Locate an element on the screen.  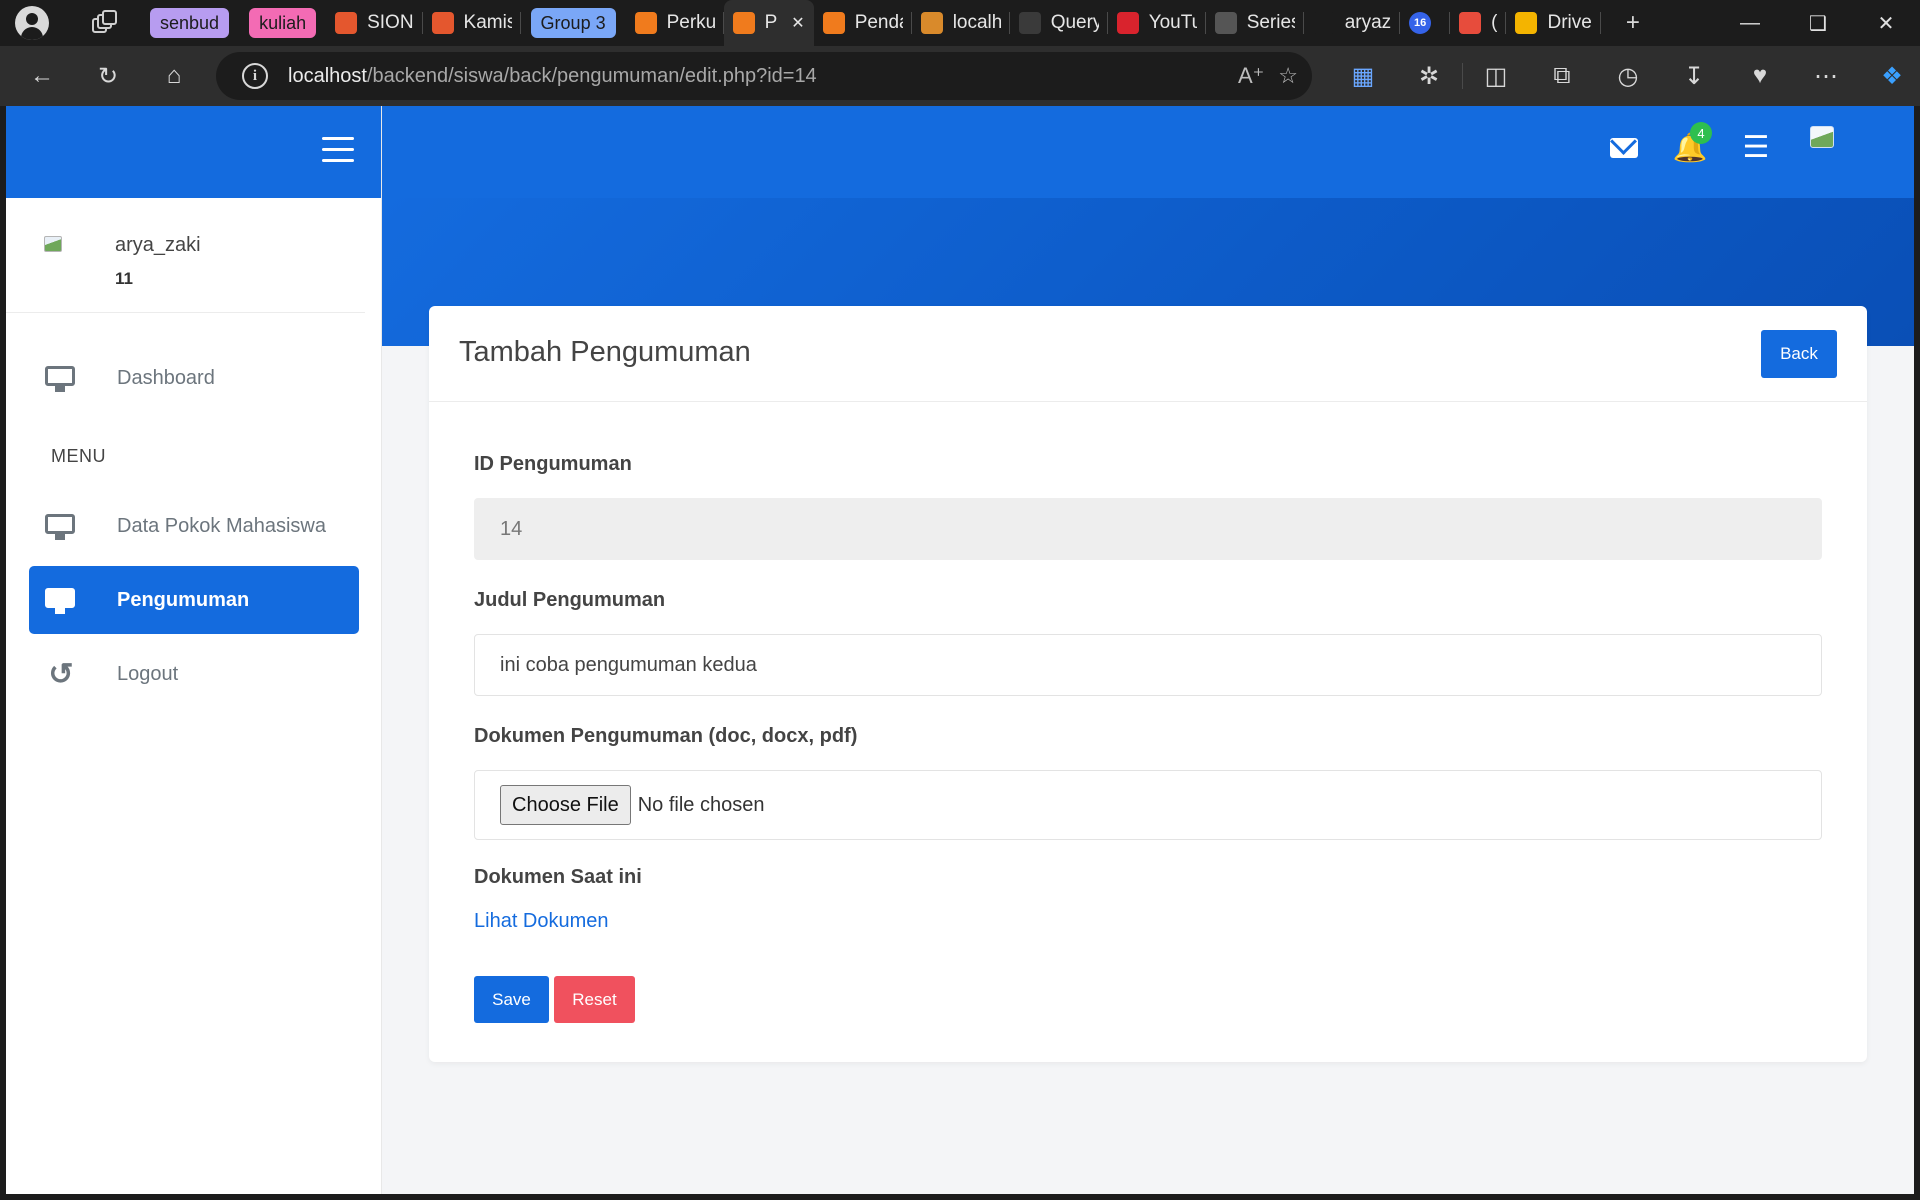
tab-title: Kamis is located at coordinates (487, 22).